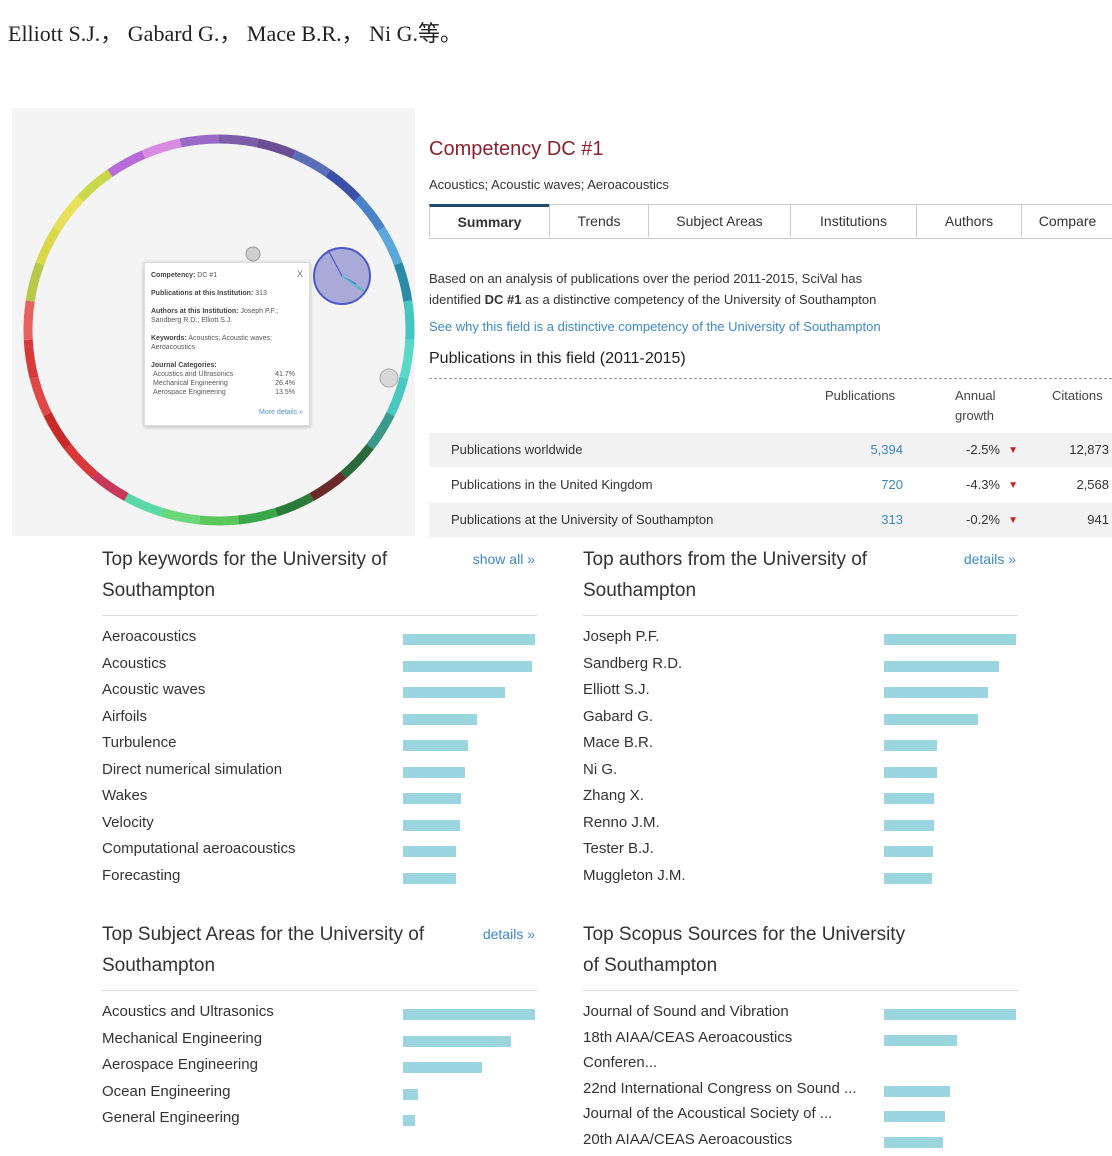  What do you see at coordinates (892, 484) in the screenshot?
I see `row-publications: 720` at bounding box center [892, 484].